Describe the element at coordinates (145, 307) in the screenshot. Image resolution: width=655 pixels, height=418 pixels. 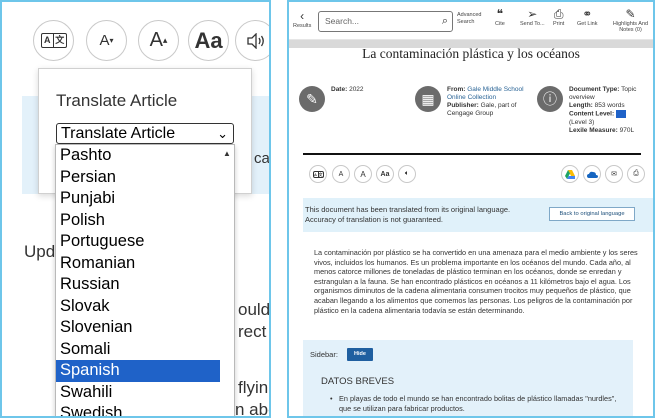
I see `language-option: Slovak` at that location.